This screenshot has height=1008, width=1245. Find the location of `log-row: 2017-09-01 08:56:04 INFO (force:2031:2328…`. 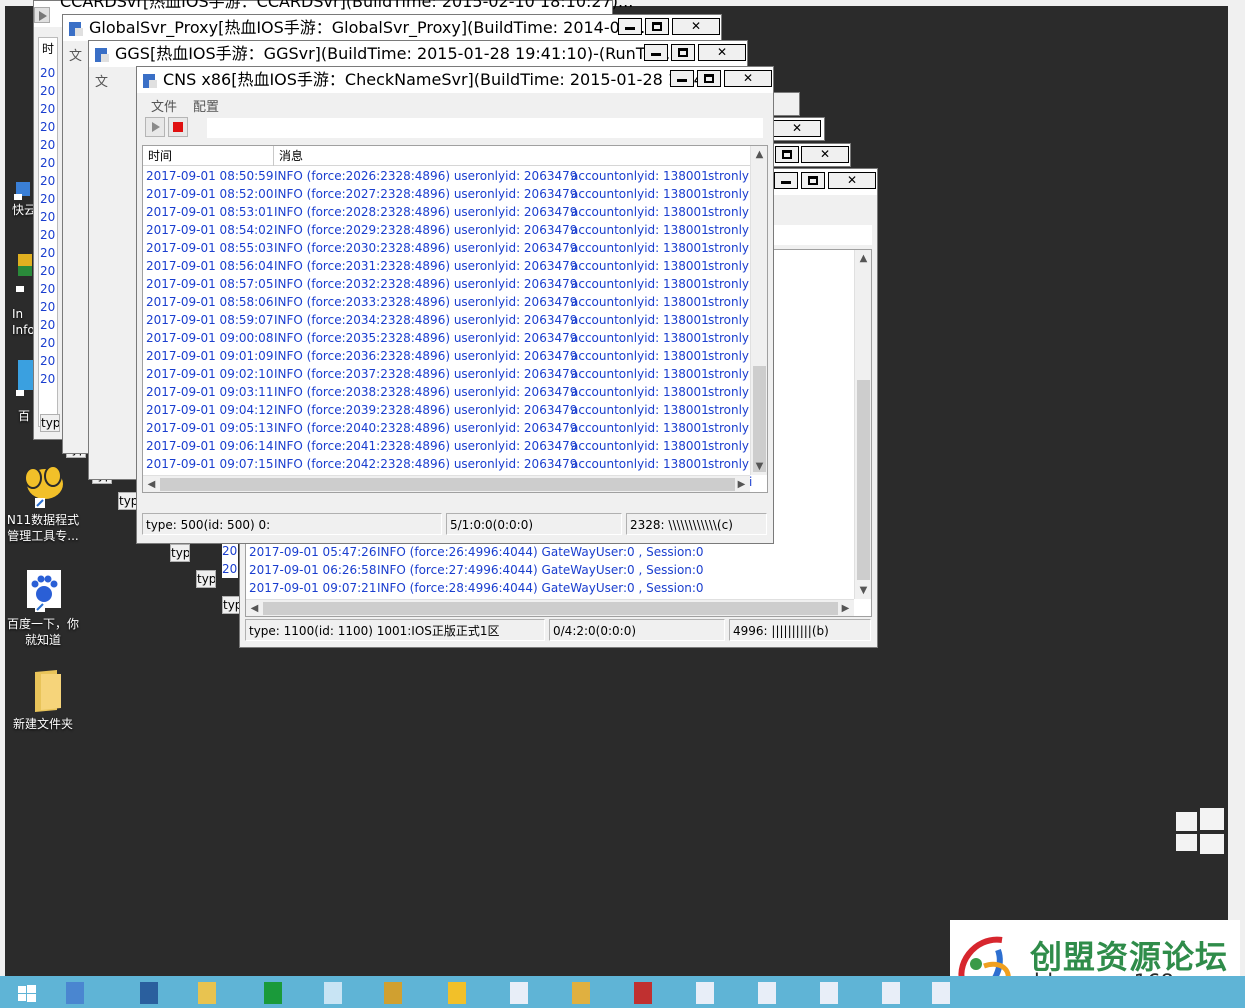

log-row: 2017-09-01 08:56:04 INFO (force:2031:2328… is located at coordinates (447, 266).